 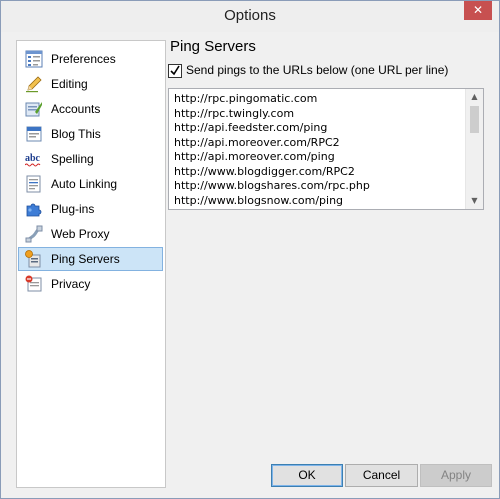 I want to click on sidebar-item-web-proxy: Web Proxy, so click(x=90, y=234).